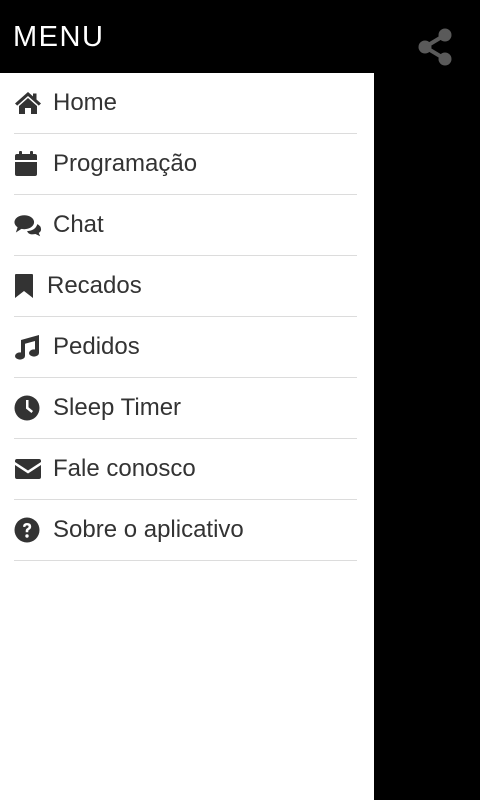  I want to click on clock-icon, so click(28, 408).